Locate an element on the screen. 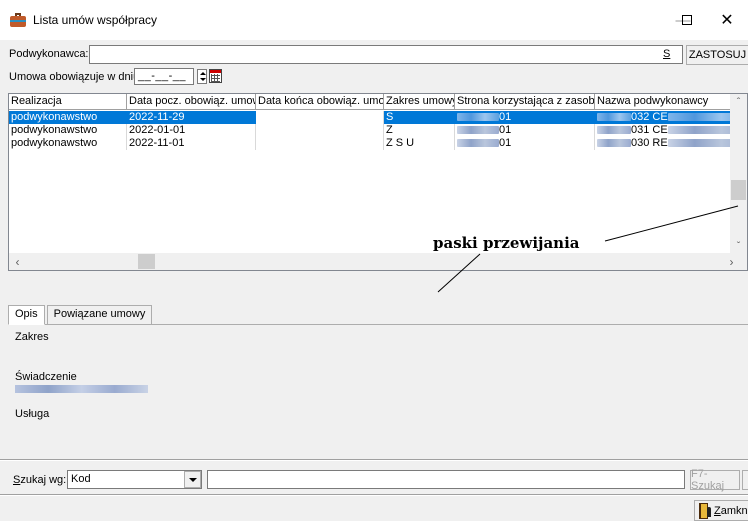 This screenshot has width=748, height=521. cell-data-pocz: 2022-11-29 is located at coordinates (191, 117).